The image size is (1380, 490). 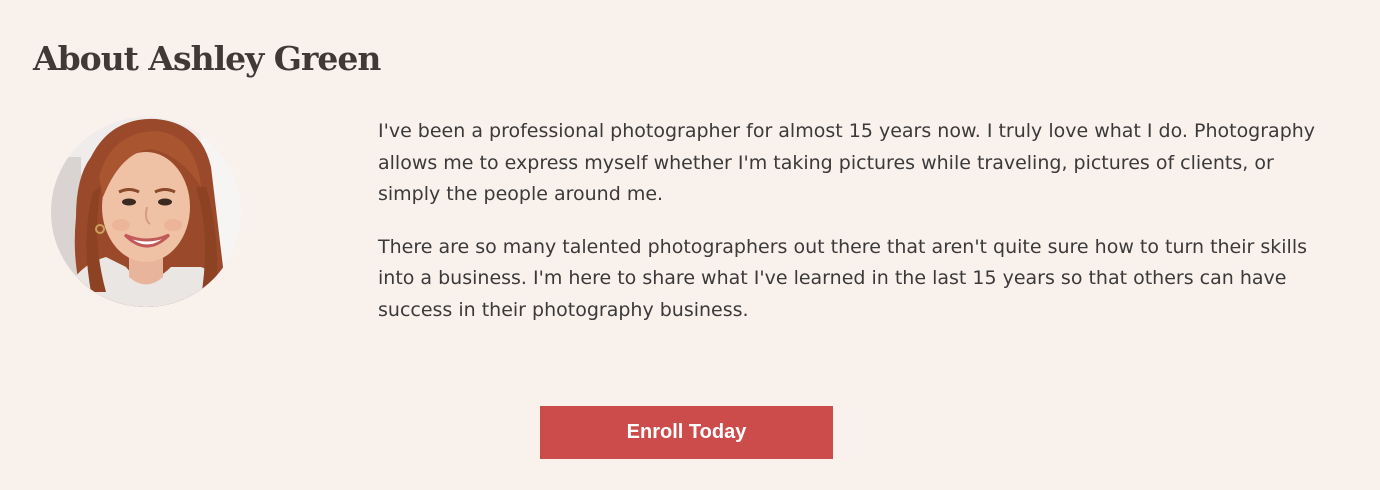 I want to click on portrait-image, so click(x=146, y=212).